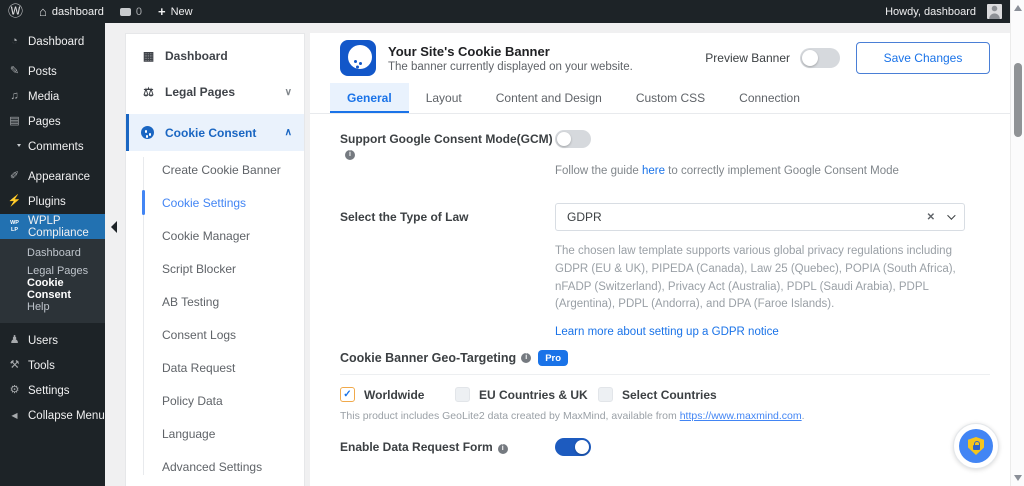 Image resolution: width=1024 pixels, height=486 pixels. What do you see at coordinates (215, 367) in the screenshot?
I see `nav-data-request: Data Request` at bounding box center [215, 367].